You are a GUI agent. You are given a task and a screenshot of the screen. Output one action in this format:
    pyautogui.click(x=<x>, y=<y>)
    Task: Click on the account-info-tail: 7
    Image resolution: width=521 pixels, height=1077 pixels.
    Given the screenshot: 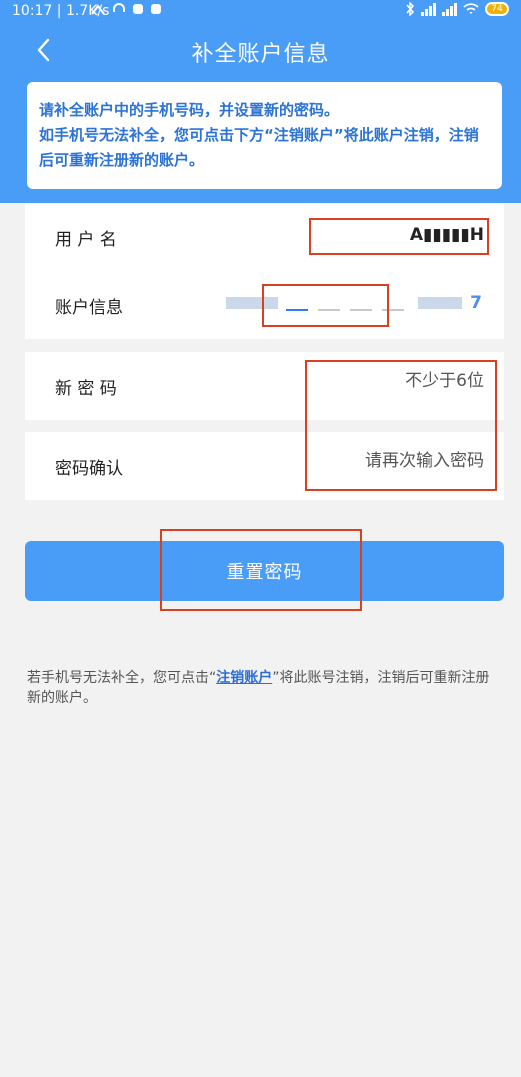 What is the action you would take?
    pyautogui.click(x=476, y=303)
    